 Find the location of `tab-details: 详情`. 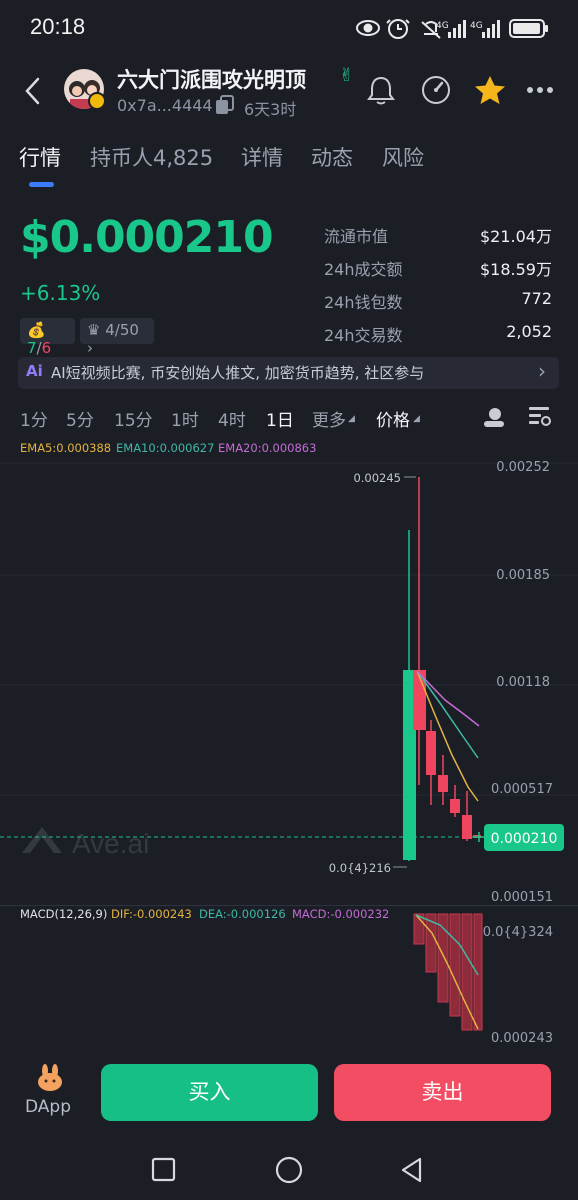

tab-details: 详情 is located at coordinates (262, 157).